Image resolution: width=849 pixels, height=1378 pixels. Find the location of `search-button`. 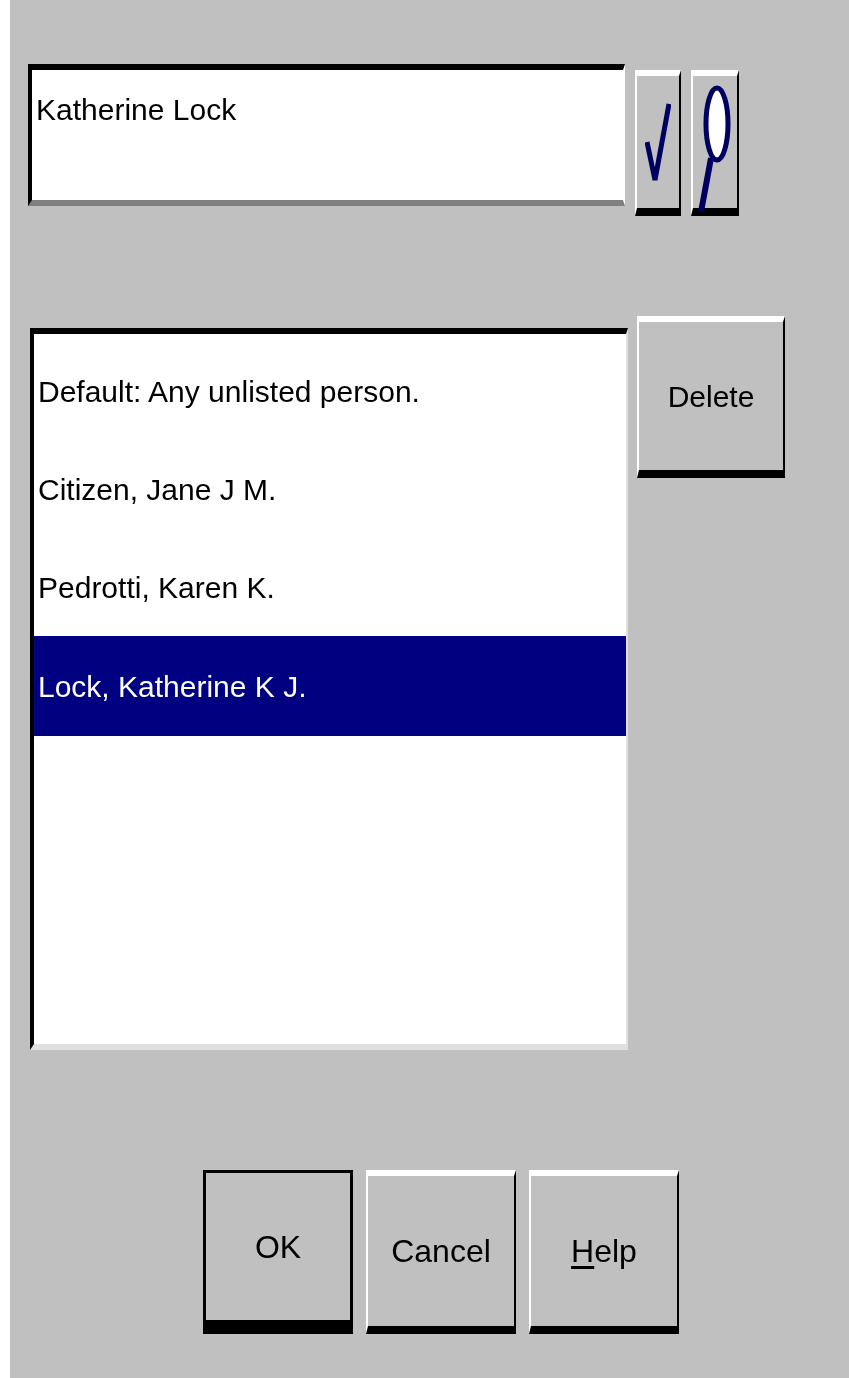

search-button is located at coordinates (715, 143).